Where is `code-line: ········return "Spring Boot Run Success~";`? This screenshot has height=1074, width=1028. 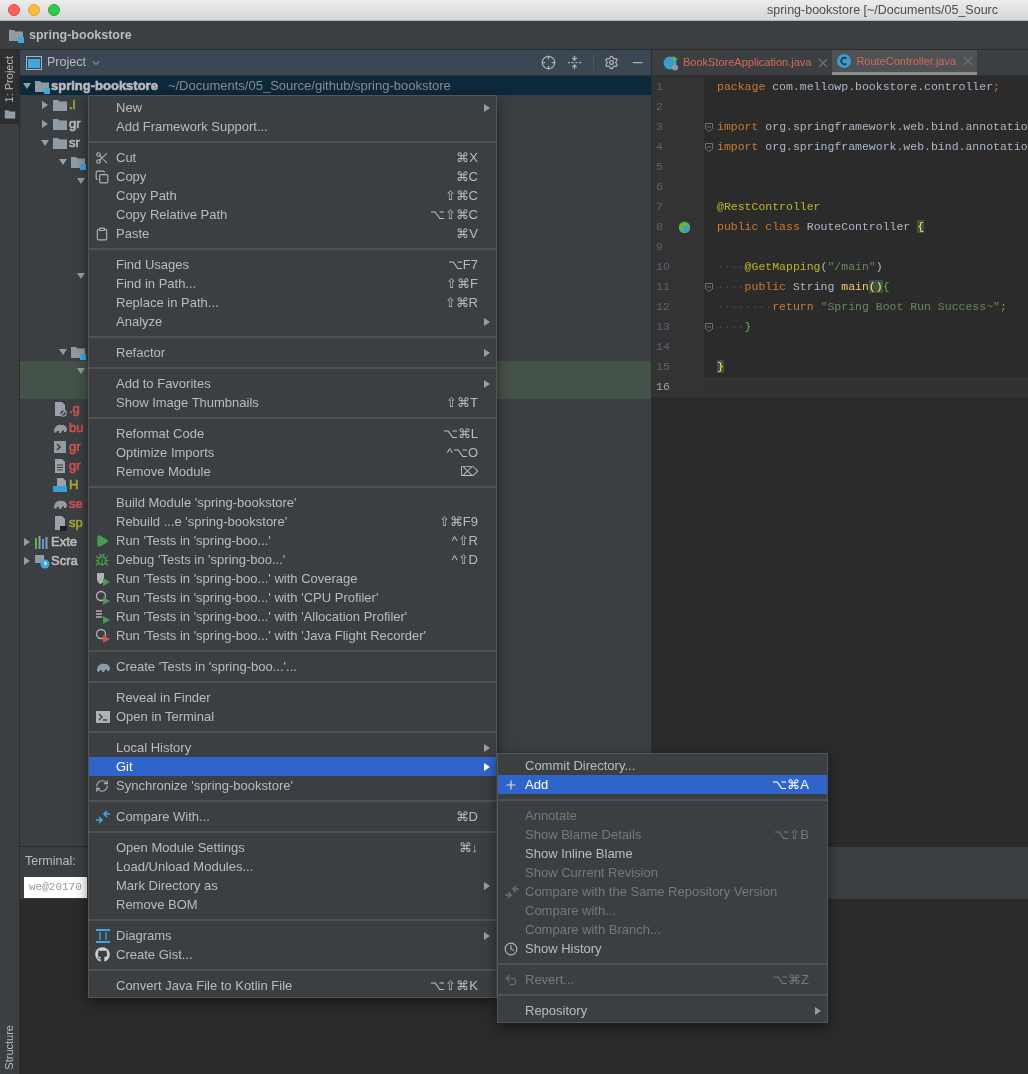
code-line: ········return "Spring Boot Run Success~"; is located at coordinates (861, 307).